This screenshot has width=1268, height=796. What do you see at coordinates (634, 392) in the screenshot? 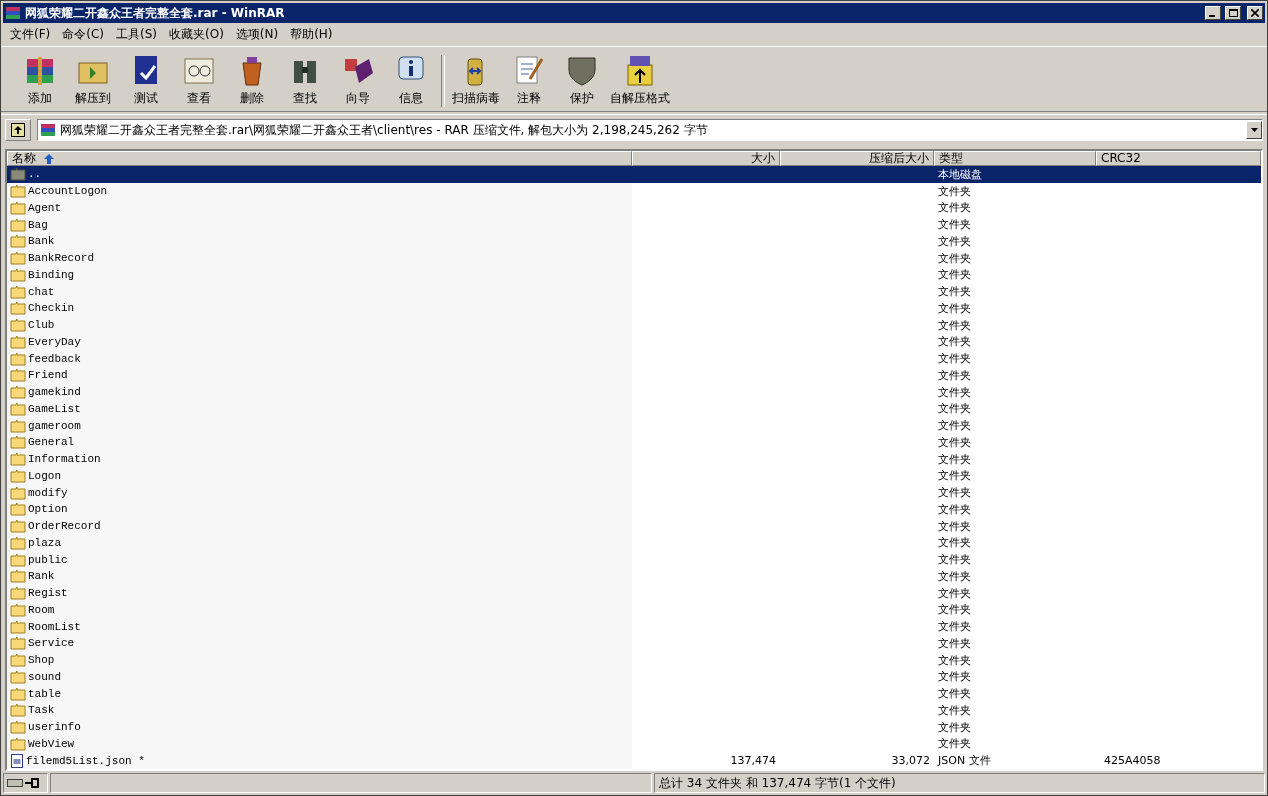
I see `file-row: gamekind 文件夹` at bounding box center [634, 392].